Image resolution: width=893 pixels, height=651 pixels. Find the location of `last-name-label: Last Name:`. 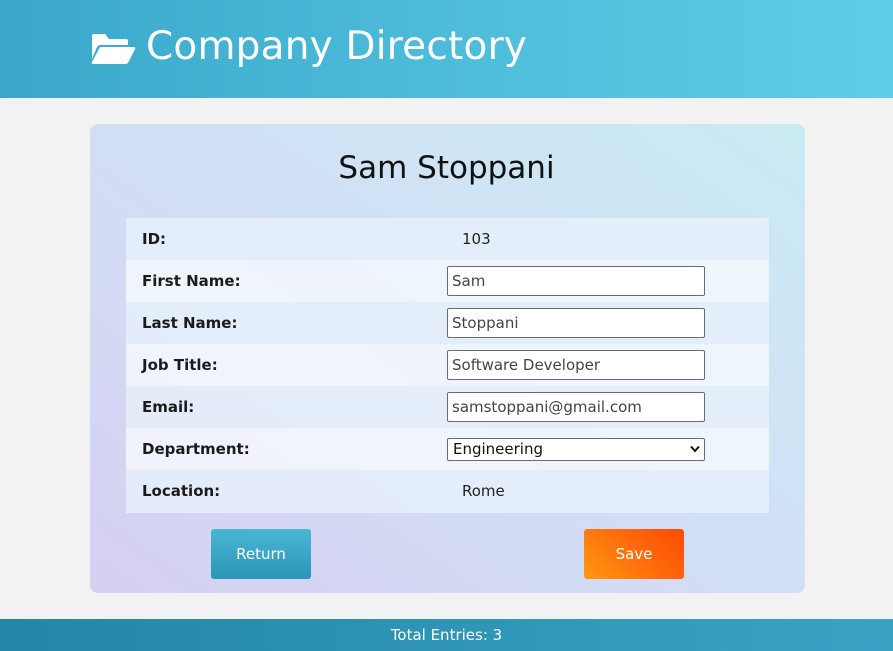

last-name-label: Last Name: is located at coordinates (190, 323).